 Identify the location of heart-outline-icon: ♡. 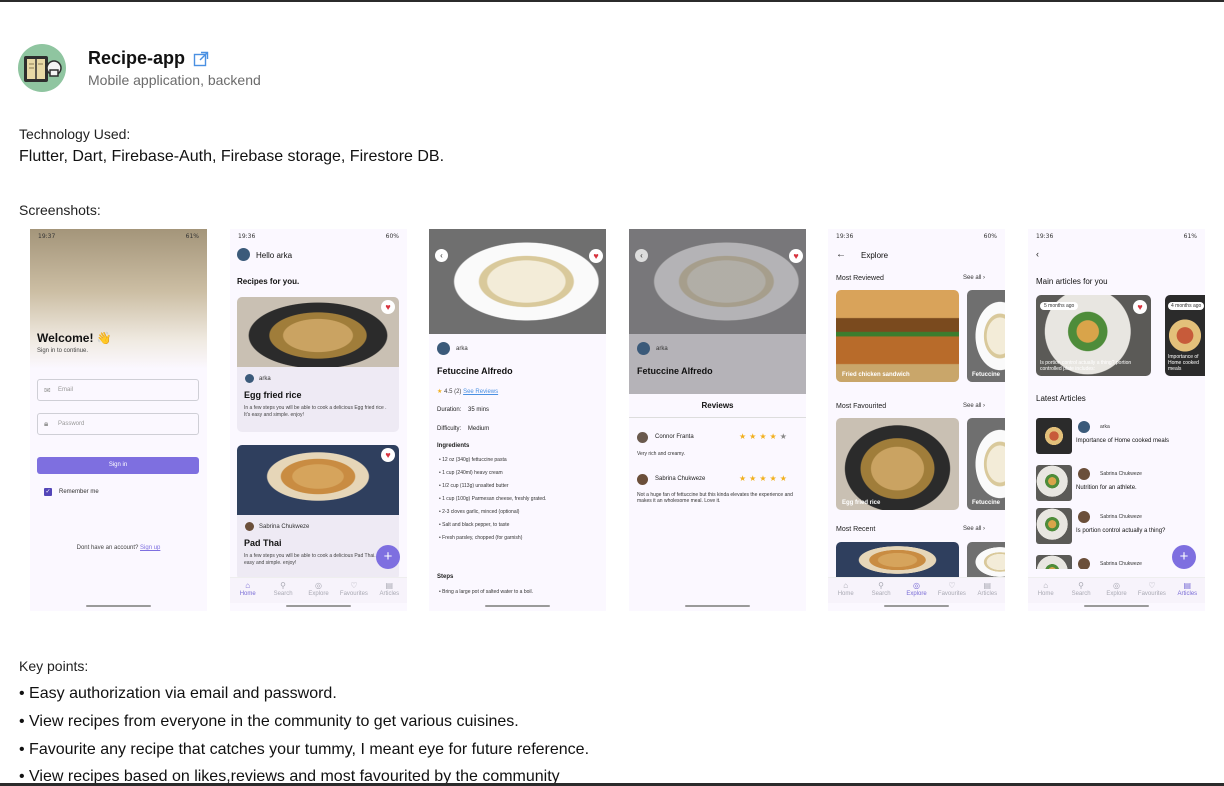
(1152, 585).